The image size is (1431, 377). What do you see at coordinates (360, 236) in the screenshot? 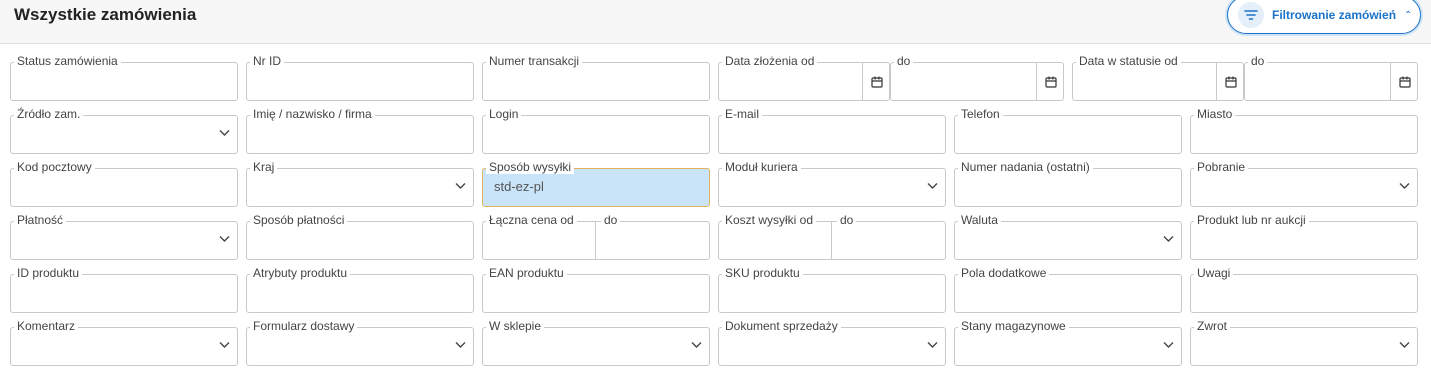
I see `payment-method-input: Sposób płatności` at bounding box center [360, 236].